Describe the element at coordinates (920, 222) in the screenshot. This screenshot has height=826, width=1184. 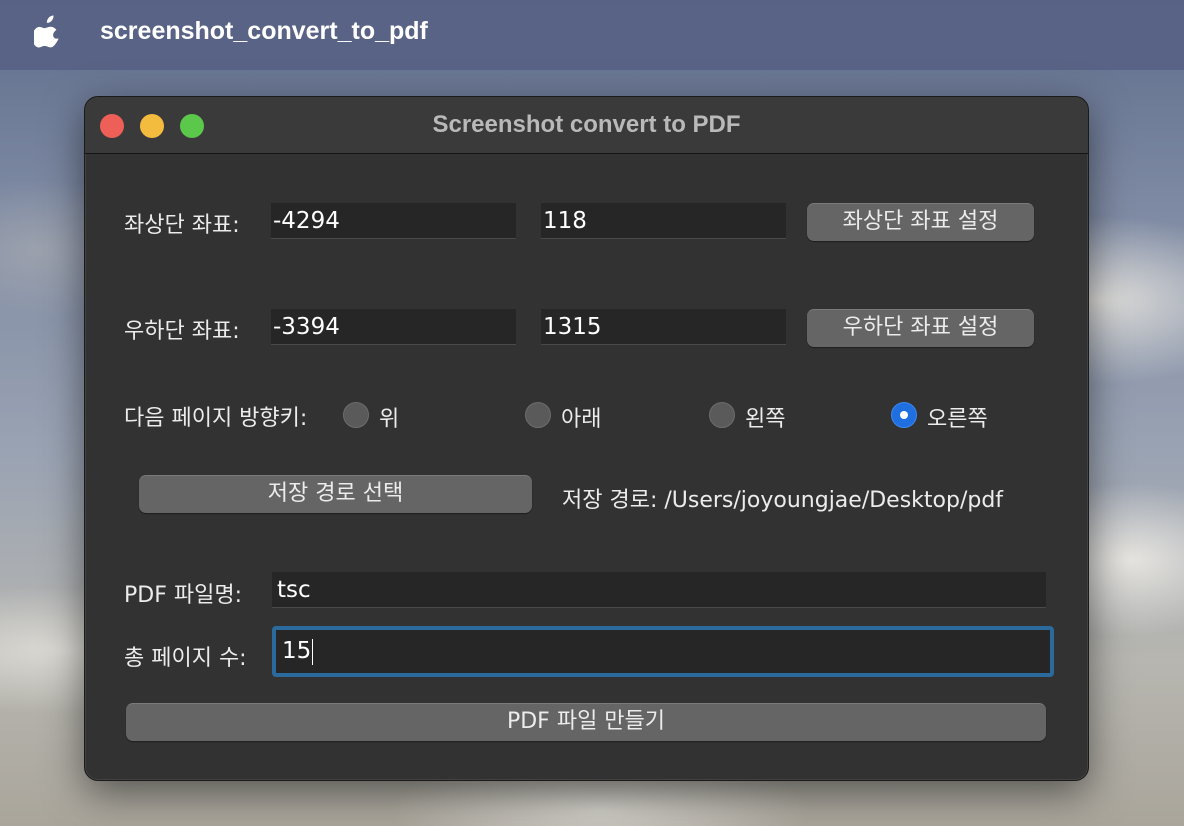
I see `set-top-left-button: 좌상단 좌표 설정` at that location.